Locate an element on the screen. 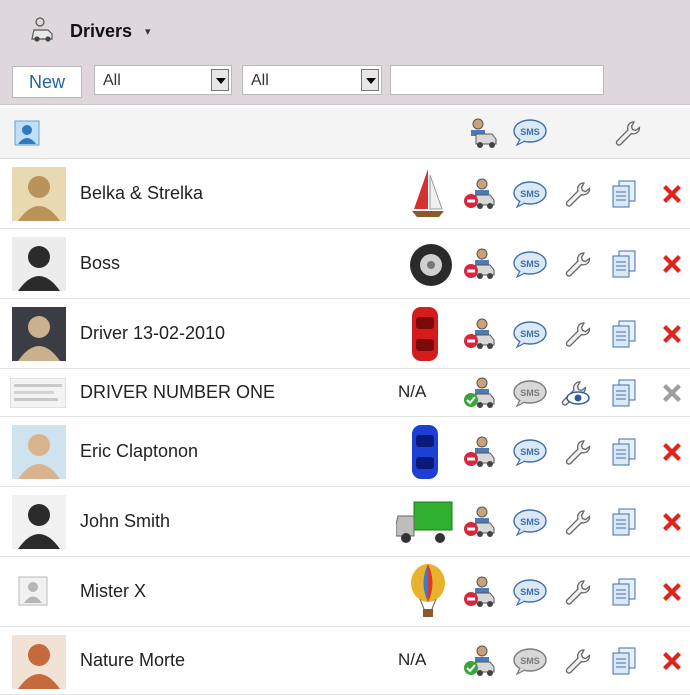 The height and width of the screenshot is (695, 690). driver-status-column-icon is located at coordinates (483, 133).